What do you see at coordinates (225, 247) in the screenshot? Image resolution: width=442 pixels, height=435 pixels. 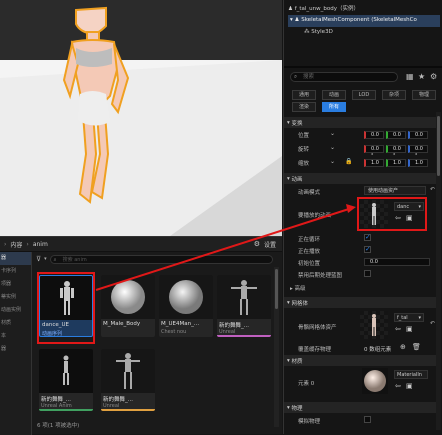 I see `annotation-arrow` at bounding box center [225, 247].